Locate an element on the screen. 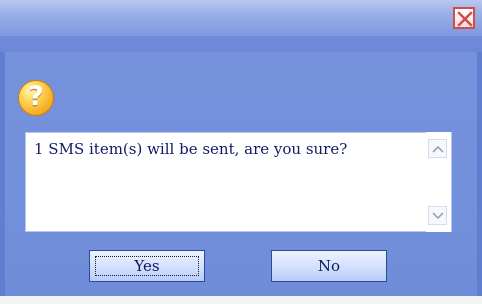 Image resolution: width=482 pixels, height=304 pixels. title-bar-shade is located at coordinates (241, 44).